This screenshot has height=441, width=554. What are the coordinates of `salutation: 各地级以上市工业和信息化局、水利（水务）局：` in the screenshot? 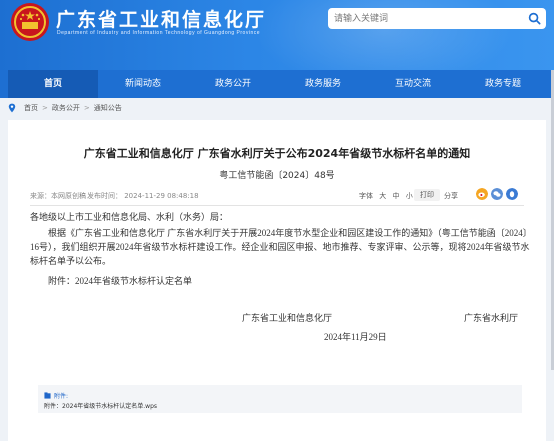 It's located at (129, 217).